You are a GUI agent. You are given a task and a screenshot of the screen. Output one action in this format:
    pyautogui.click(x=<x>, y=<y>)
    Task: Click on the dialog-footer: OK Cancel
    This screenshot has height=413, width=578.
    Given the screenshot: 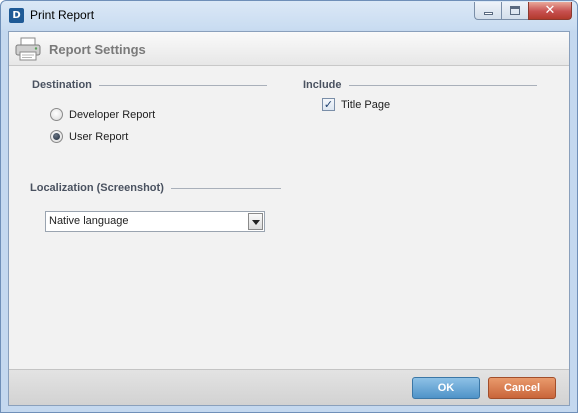 What is the action you would take?
    pyautogui.click(x=289, y=387)
    